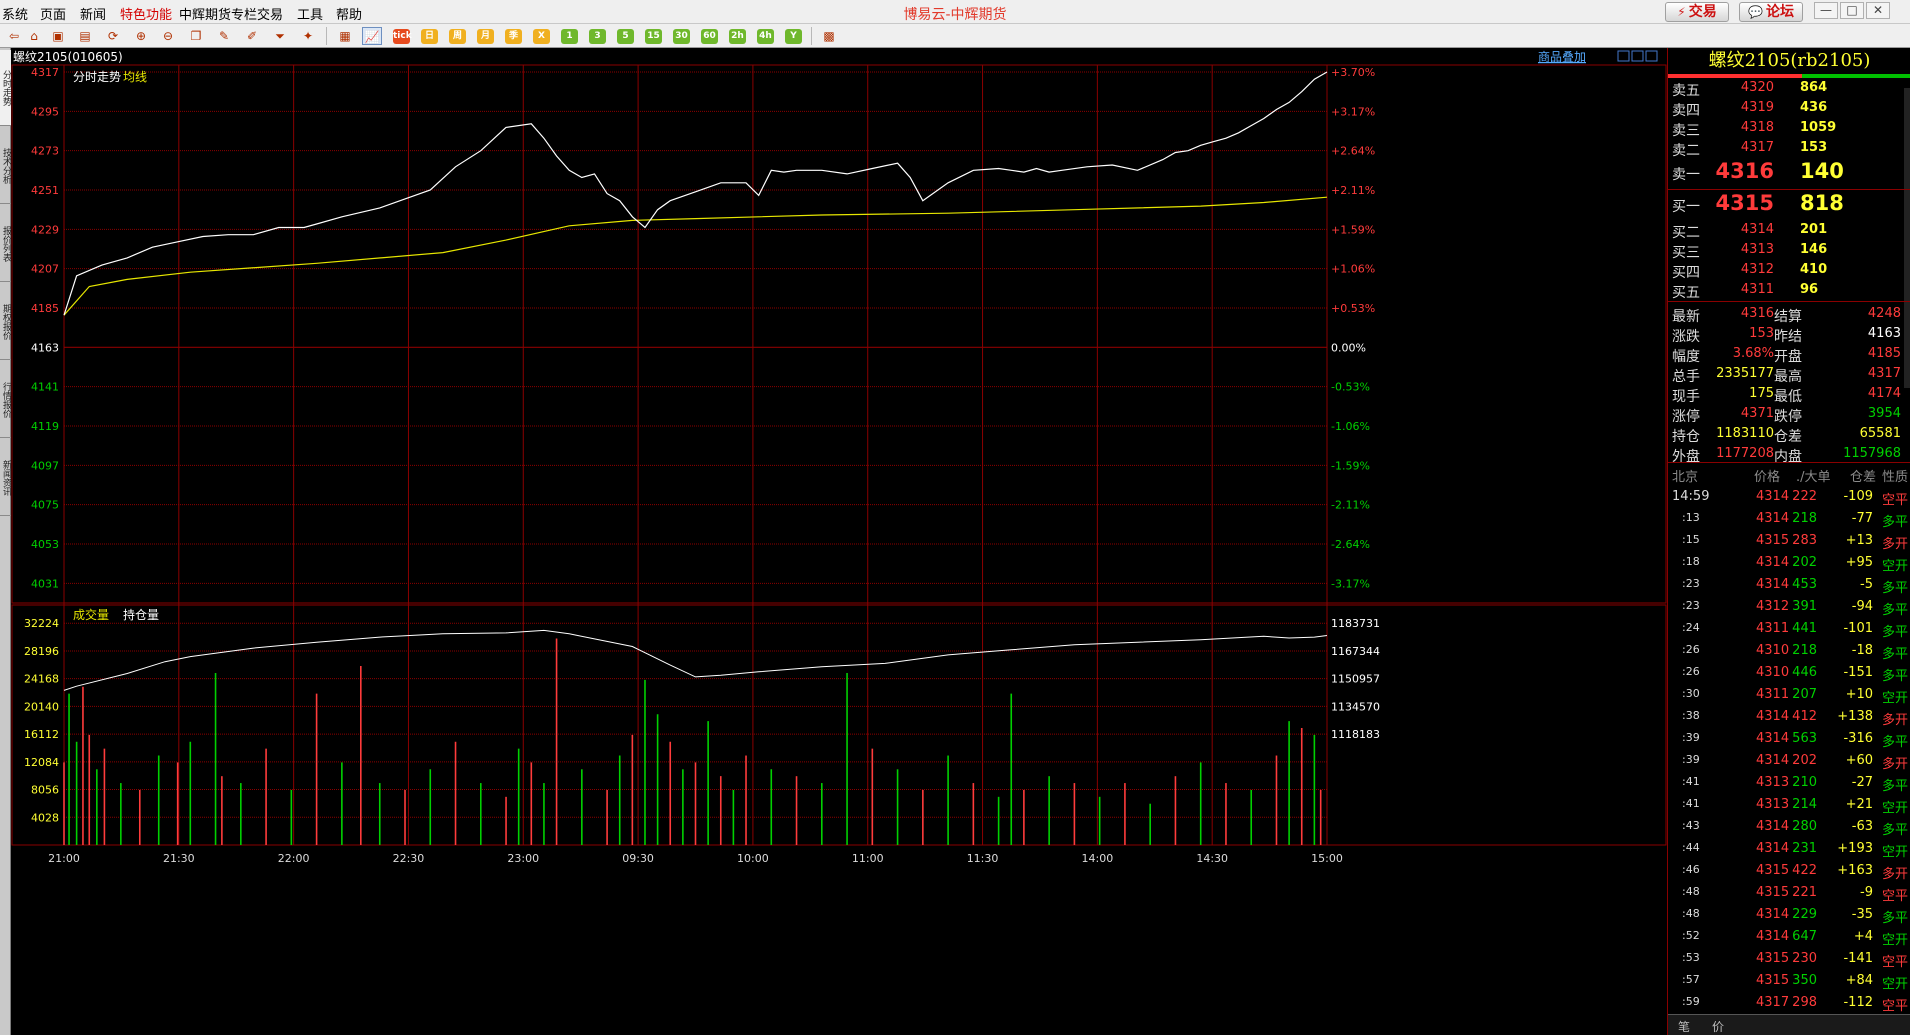 Image resolution: width=1910 pixels, height=1035 pixels. What do you see at coordinates (765, 36) in the screenshot?
I see `period-button-4h: 4h` at bounding box center [765, 36].